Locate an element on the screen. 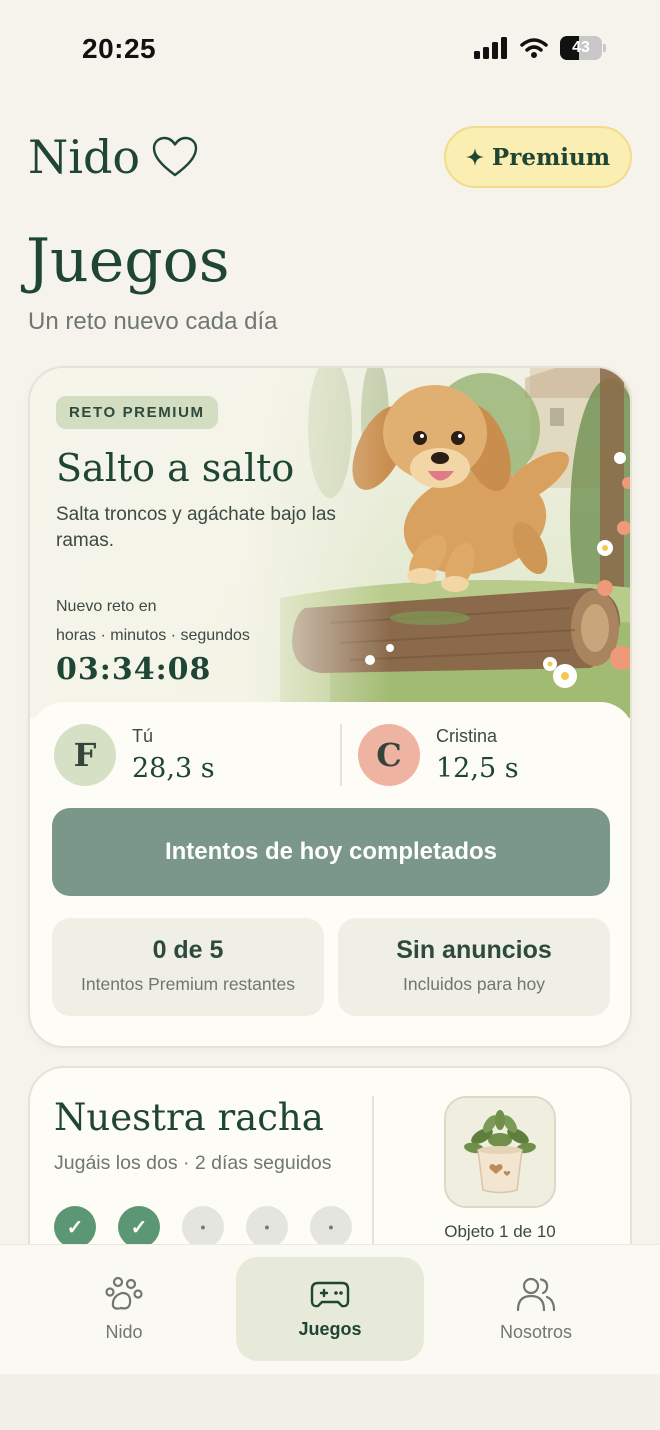 The image size is (660, 1430). plant-pot-icon is located at coordinates (500, 1152).